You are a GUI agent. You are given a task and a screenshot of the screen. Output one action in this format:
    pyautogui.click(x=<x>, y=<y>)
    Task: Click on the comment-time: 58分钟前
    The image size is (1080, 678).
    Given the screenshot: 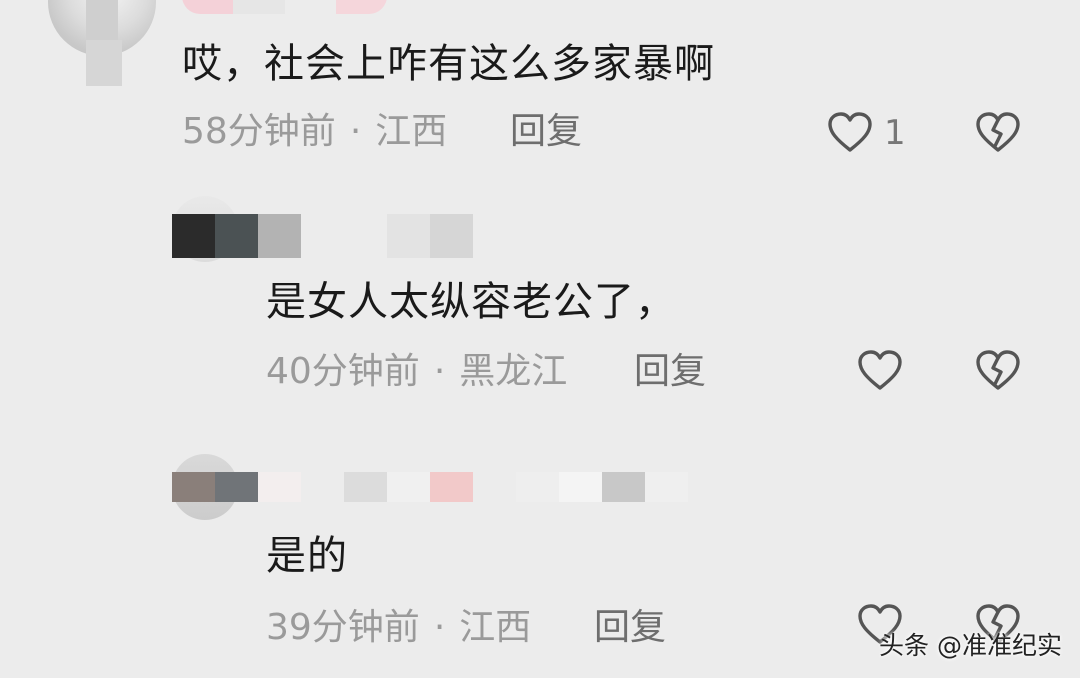 What is the action you would take?
    pyautogui.click(x=259, y=131)
    